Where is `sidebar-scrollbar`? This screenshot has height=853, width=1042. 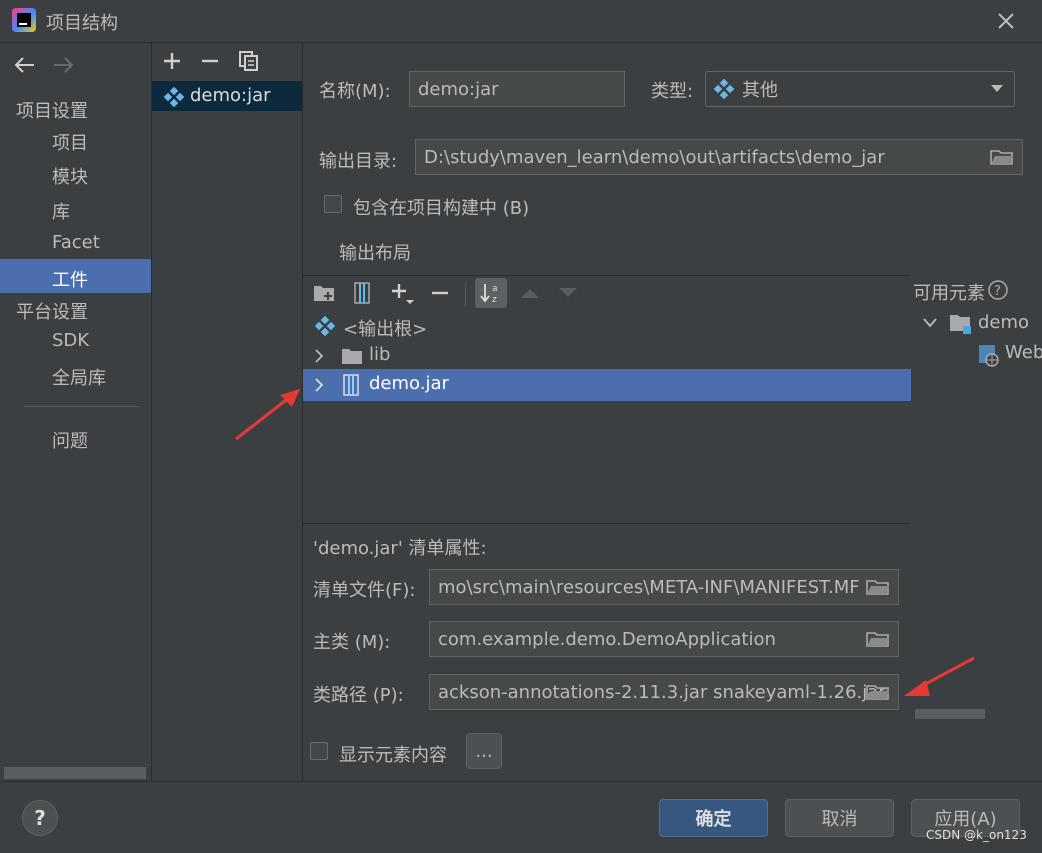
sidebar-scrollbar is located at coordinates (75, 773).